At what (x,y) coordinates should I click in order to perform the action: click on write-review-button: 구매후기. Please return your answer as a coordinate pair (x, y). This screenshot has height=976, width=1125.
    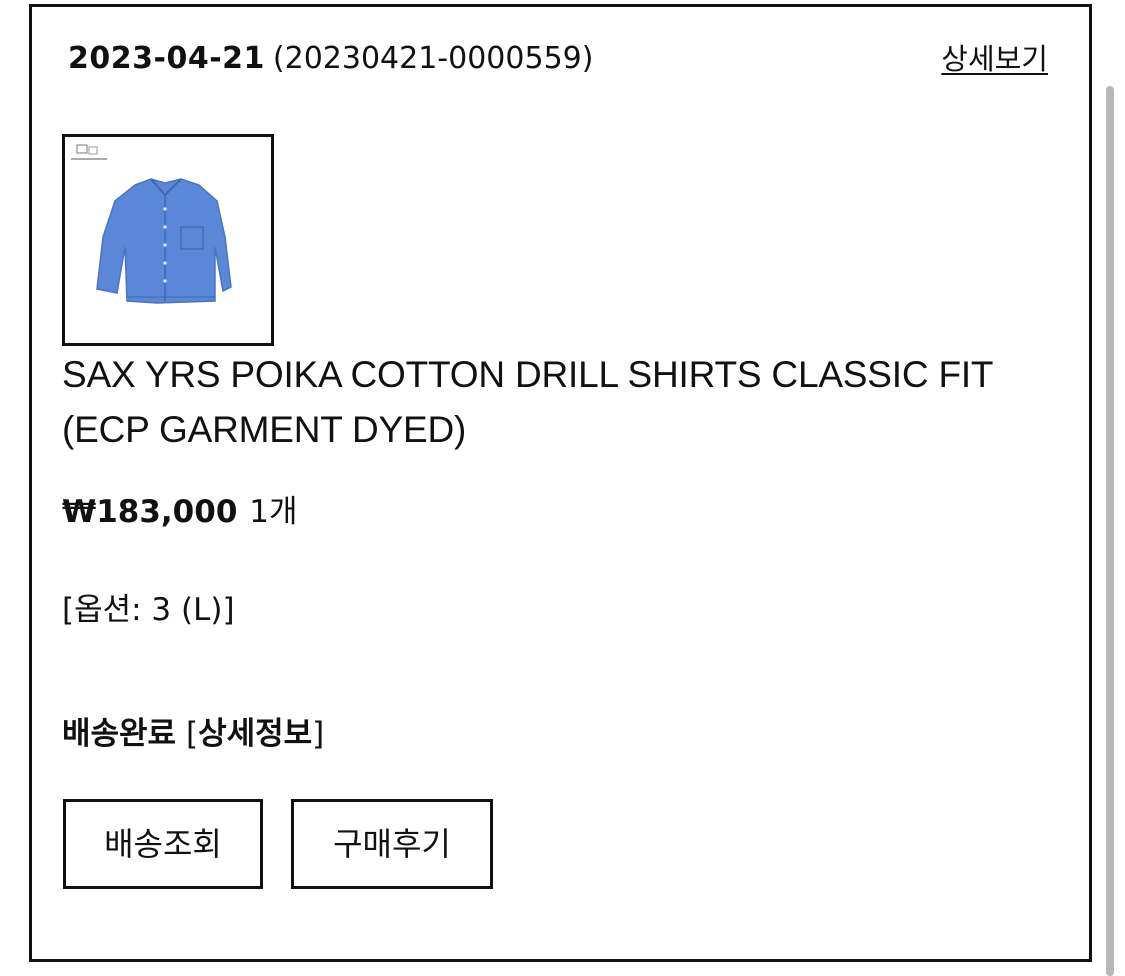
    Looking at the image, I should click on (392, 844).